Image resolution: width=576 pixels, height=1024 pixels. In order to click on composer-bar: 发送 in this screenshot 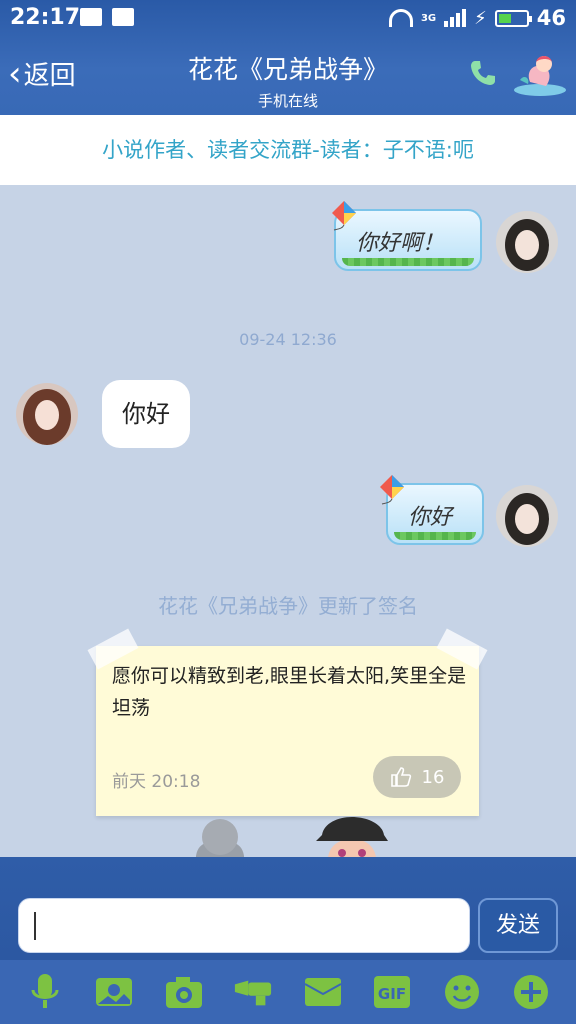, I will do `click(288, 908)`.